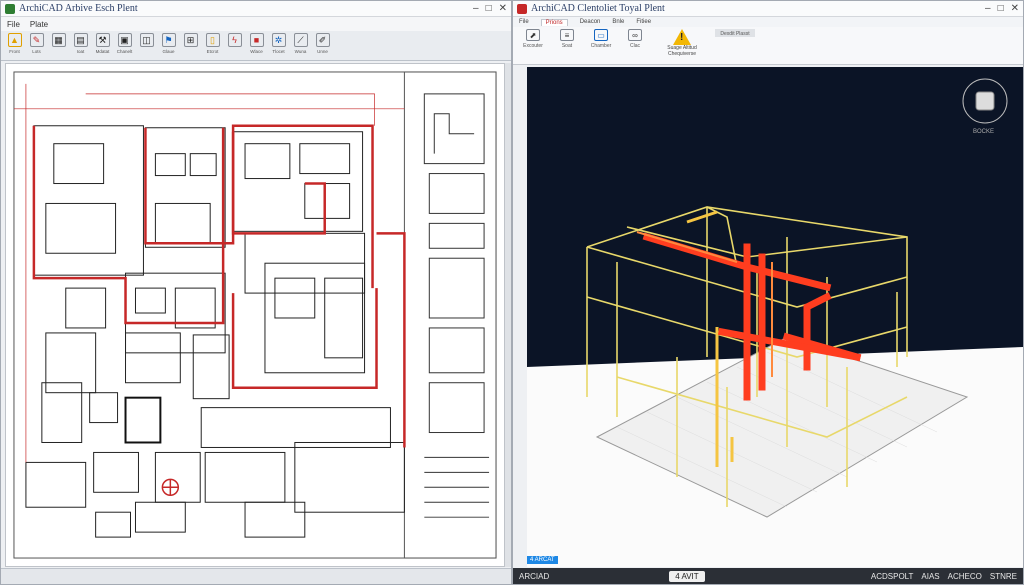 The image size is (1024, 585). What do you see at coordinates (230, 109) in the screenshot?
I see `dim-line-top` at bounding box center [230, 109].